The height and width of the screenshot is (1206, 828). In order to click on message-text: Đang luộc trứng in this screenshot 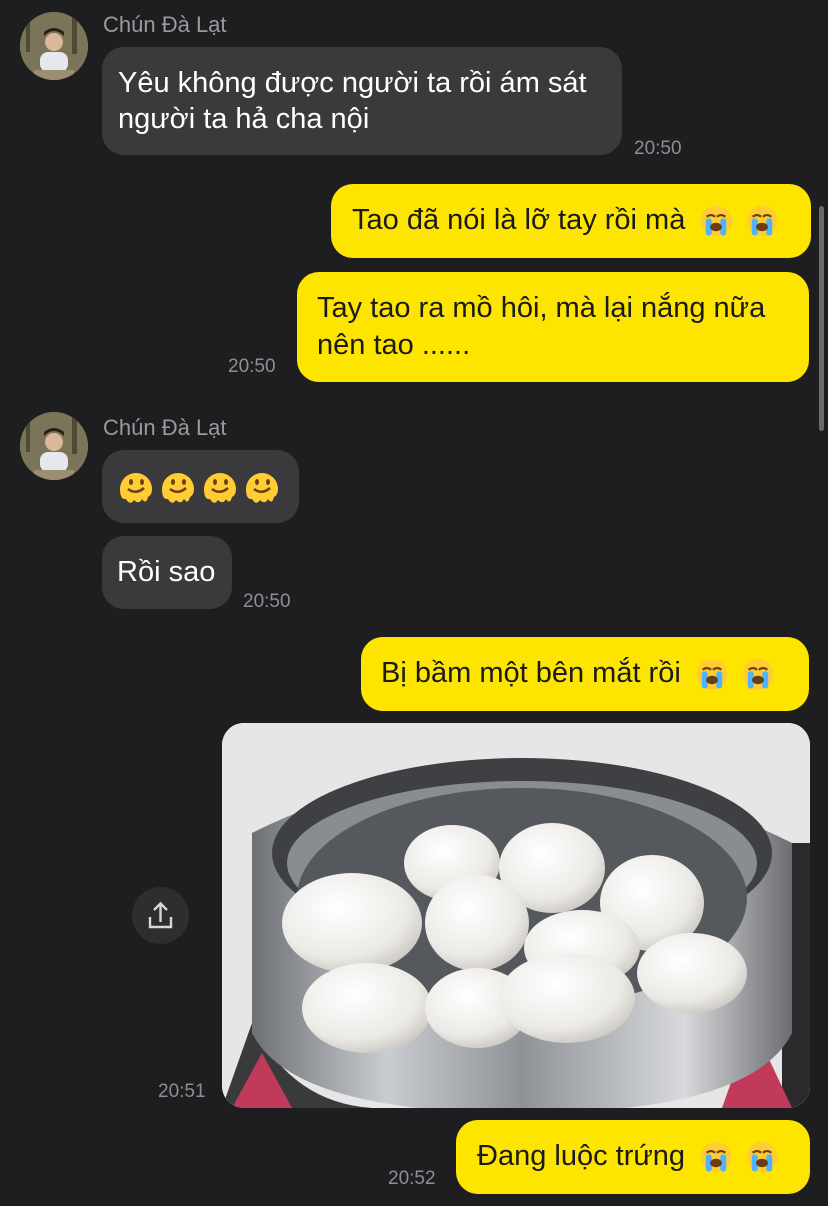, I will do `click(581, 1156)`.